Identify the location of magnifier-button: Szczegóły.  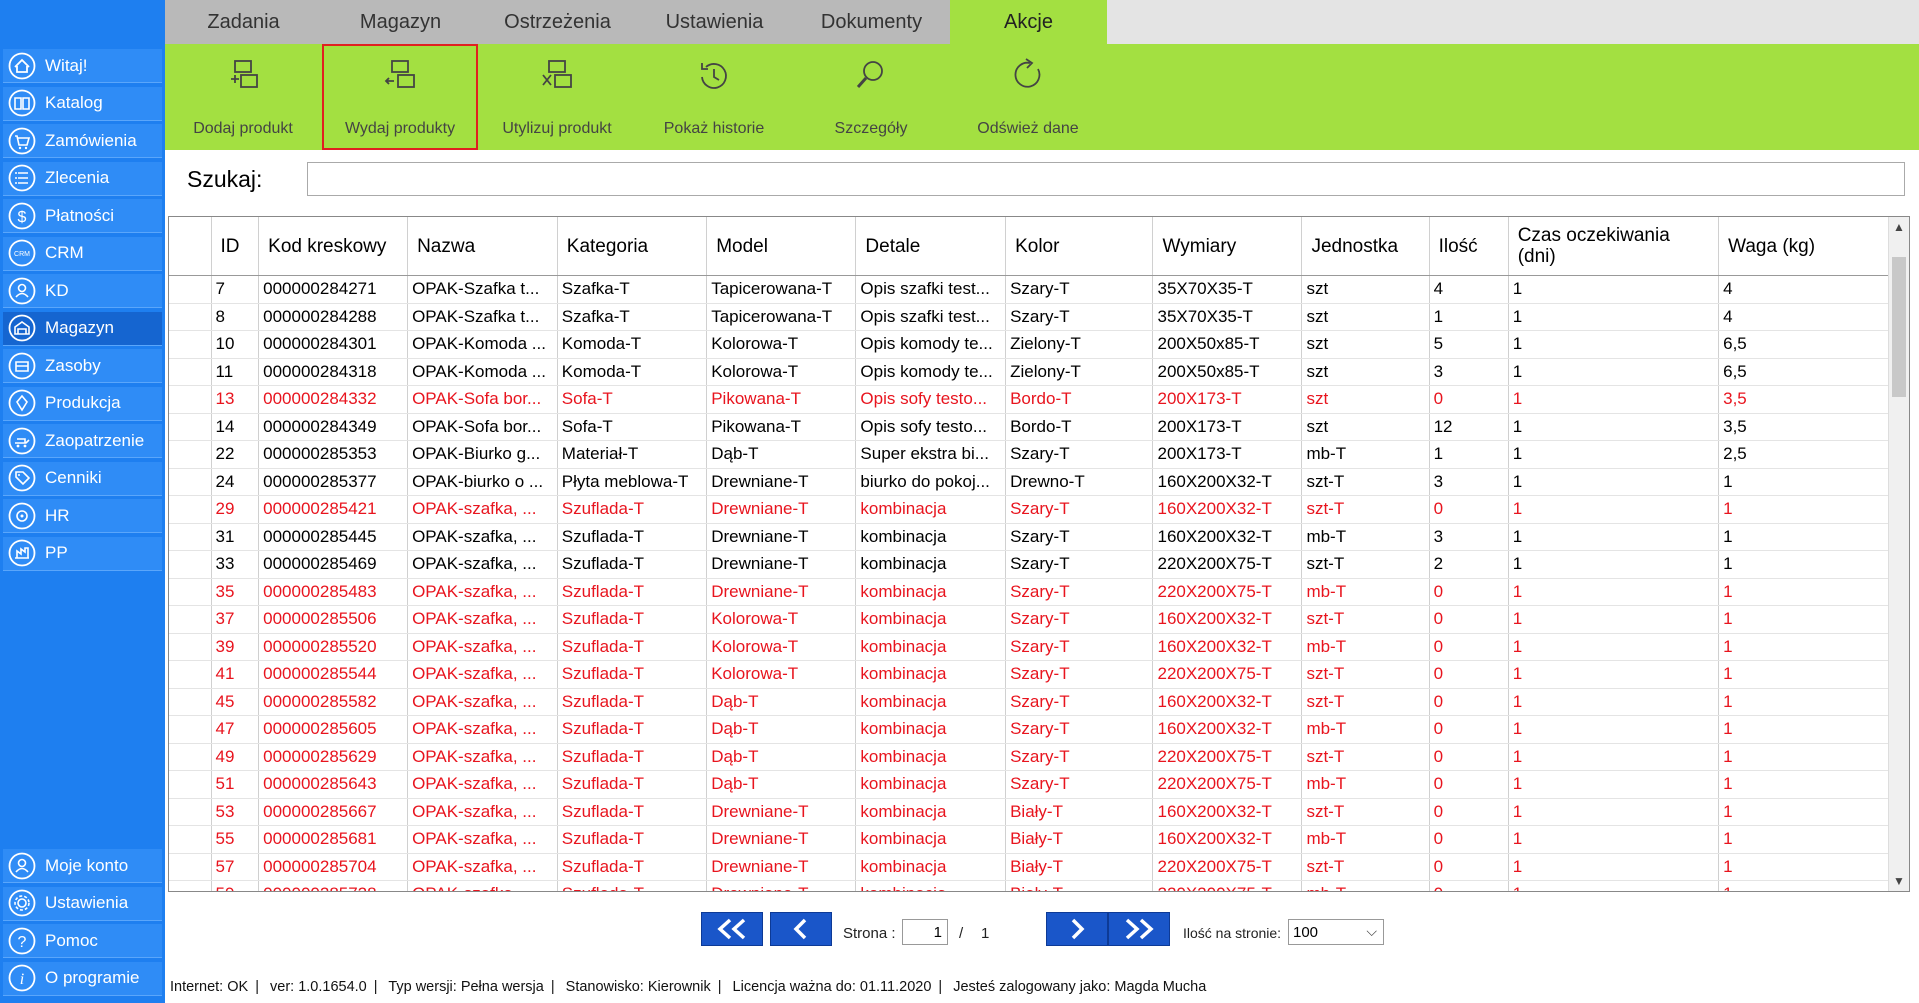
(871, 97).